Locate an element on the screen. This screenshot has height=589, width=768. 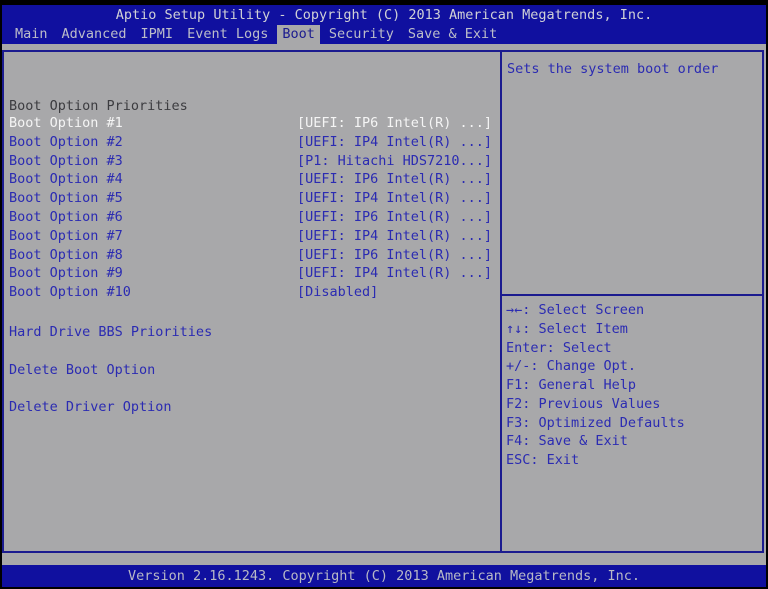
vertical-divider is located at coordinates (501, 301).